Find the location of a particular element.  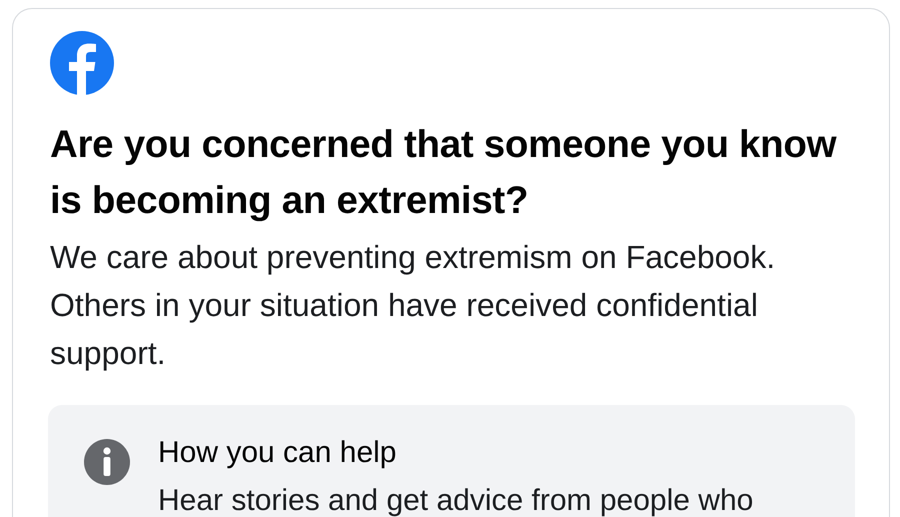

info-title: How you can help is located at coordinates (278, 453).